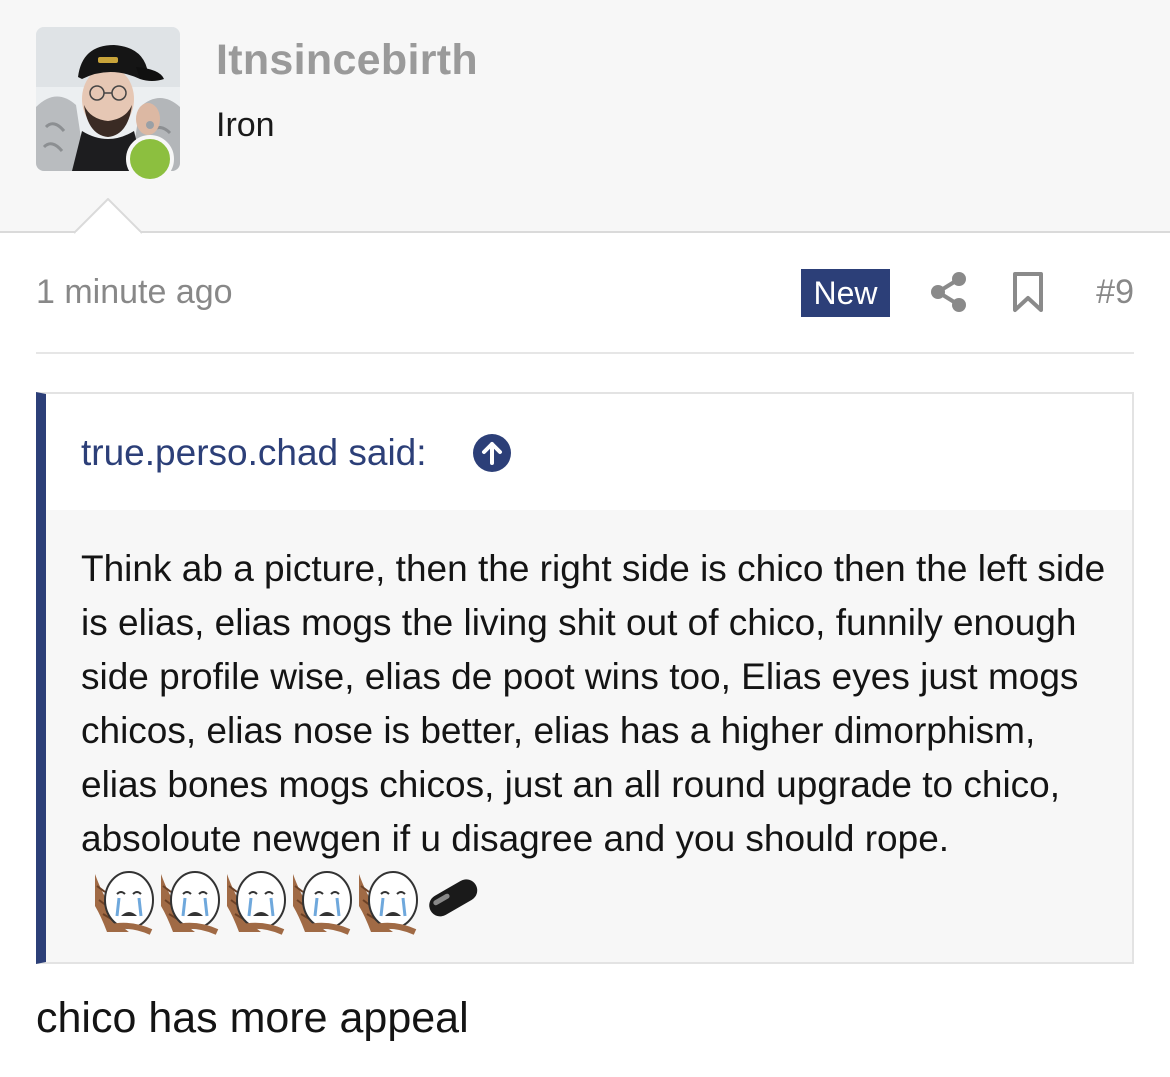 The image size is (1170, 1077). What do you see at coordinates (252, 1018) in the screenshot?
I see `post-reply-text: chico has more appeal` at bounding box center [252, 1018].